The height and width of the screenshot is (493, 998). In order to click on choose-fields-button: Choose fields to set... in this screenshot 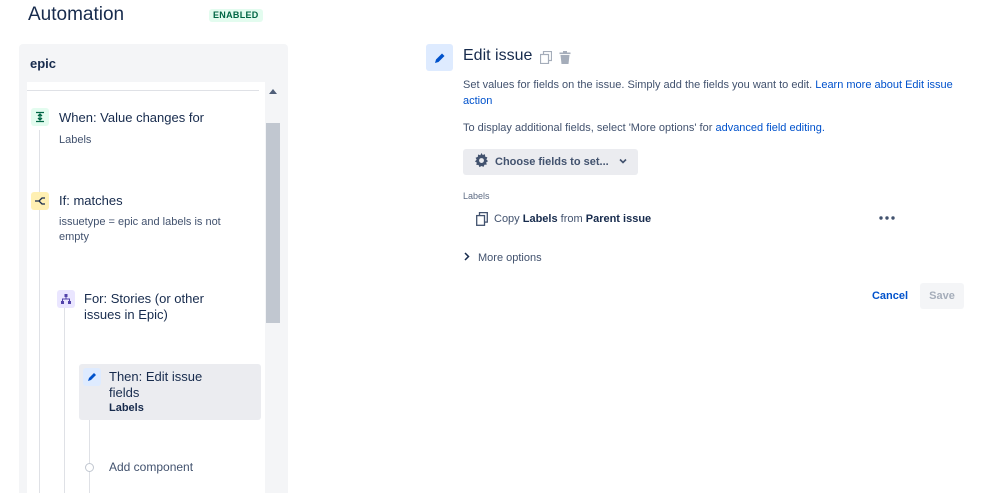, I will do `click(550, 162)`.